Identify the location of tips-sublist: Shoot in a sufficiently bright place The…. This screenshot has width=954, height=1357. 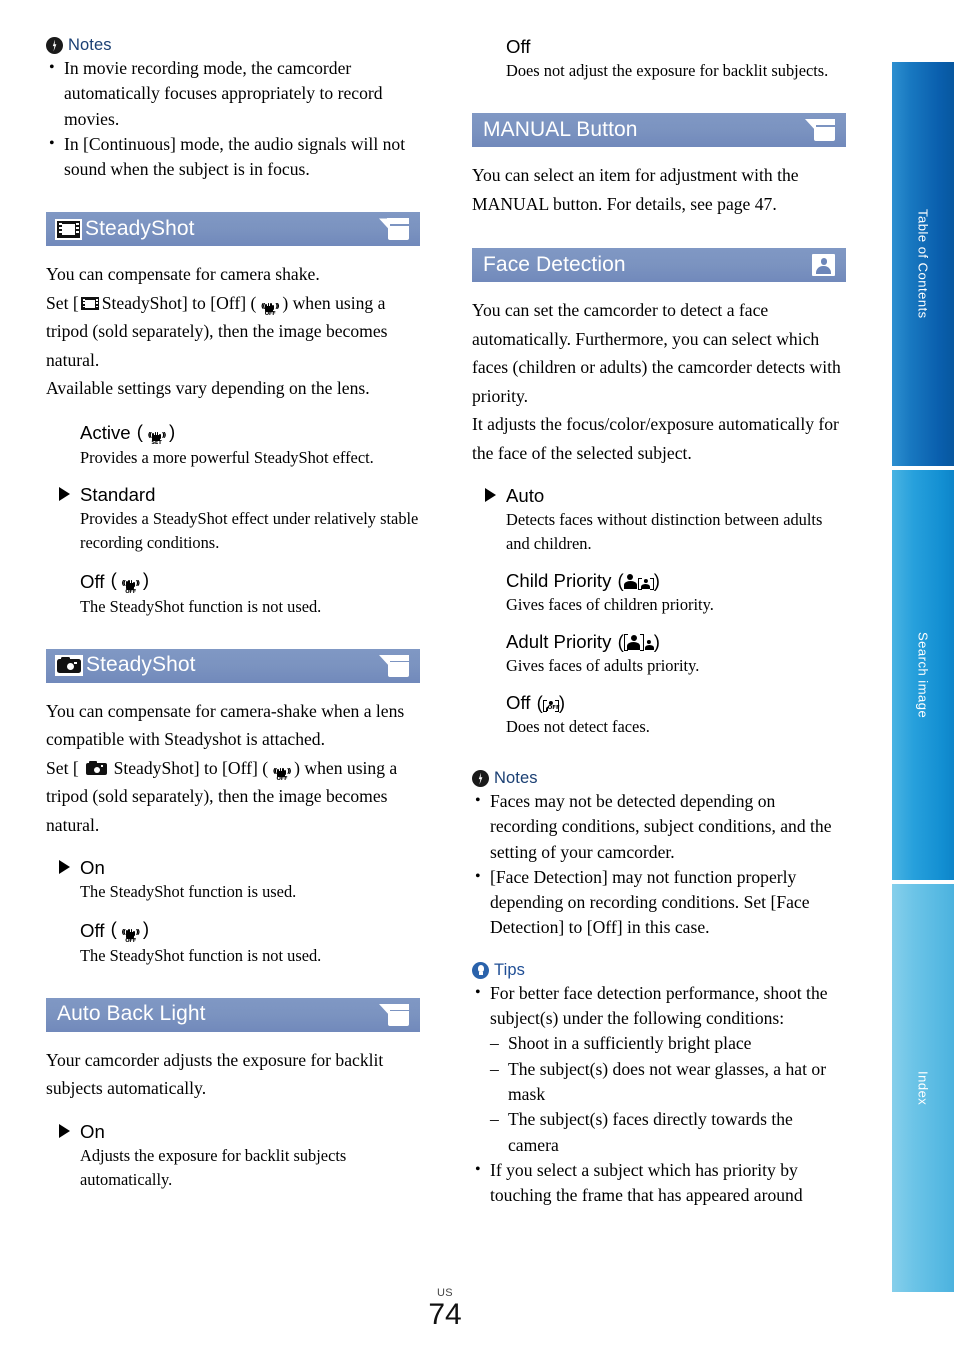
(668, 1094).